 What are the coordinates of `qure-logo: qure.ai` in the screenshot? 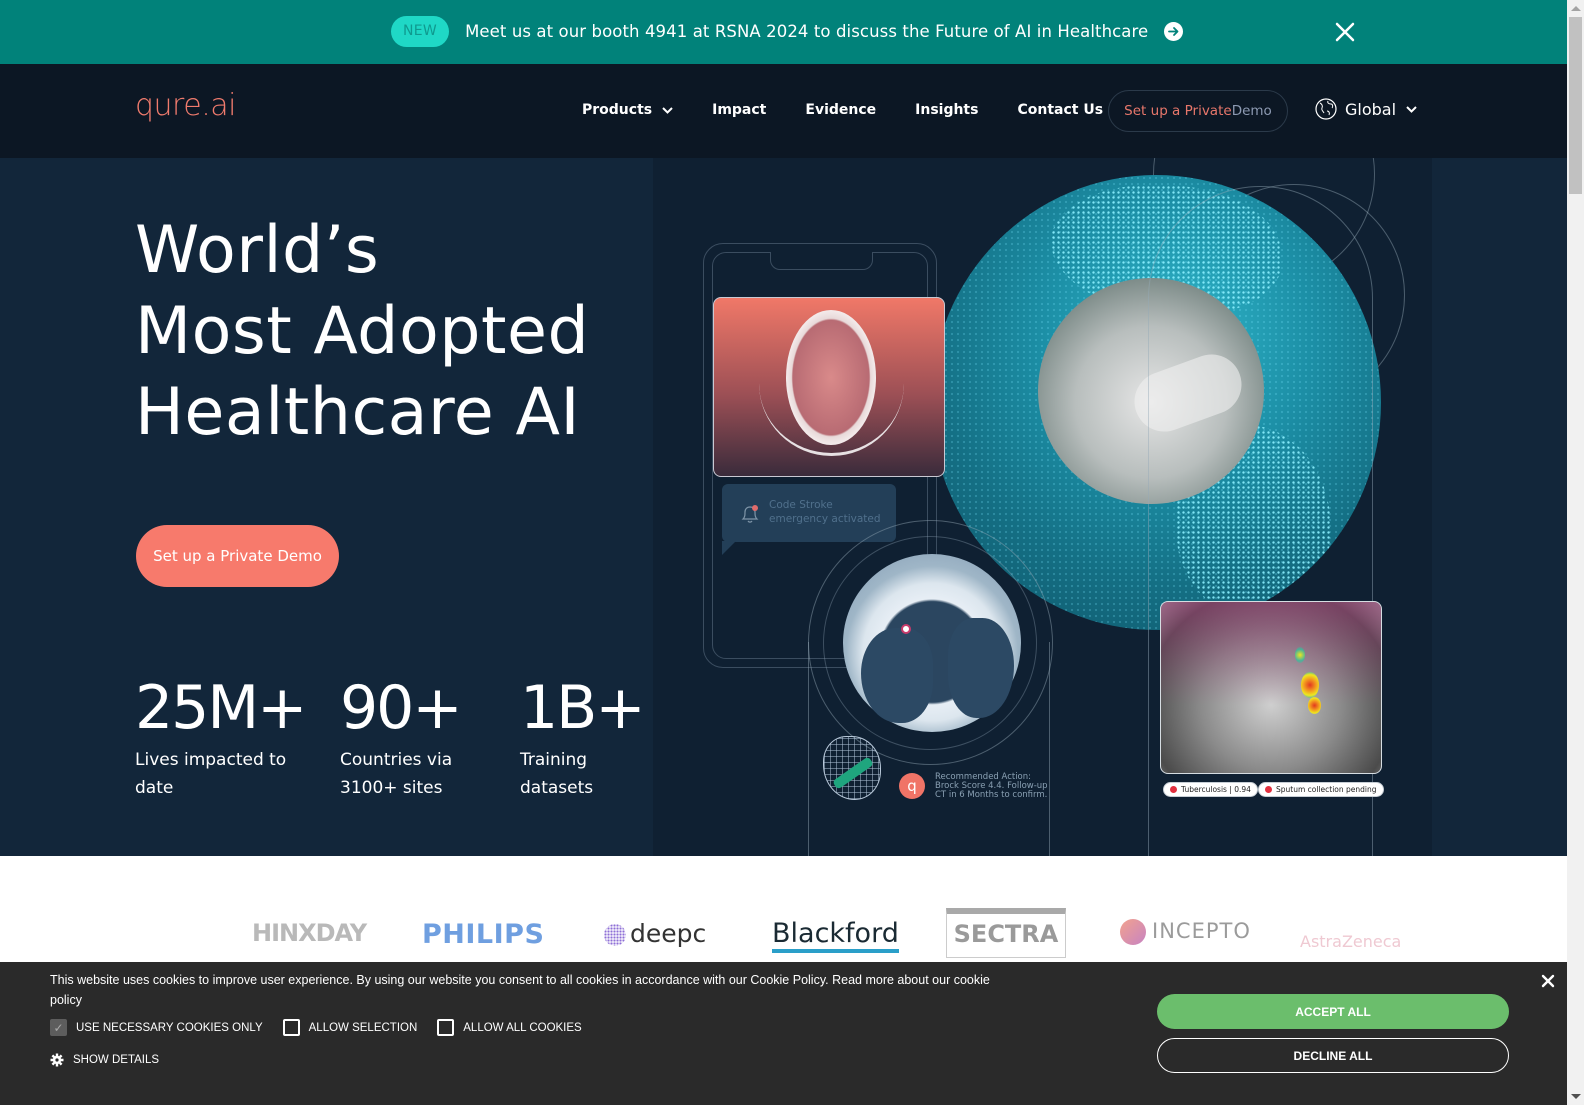 It's located at (185, 105).